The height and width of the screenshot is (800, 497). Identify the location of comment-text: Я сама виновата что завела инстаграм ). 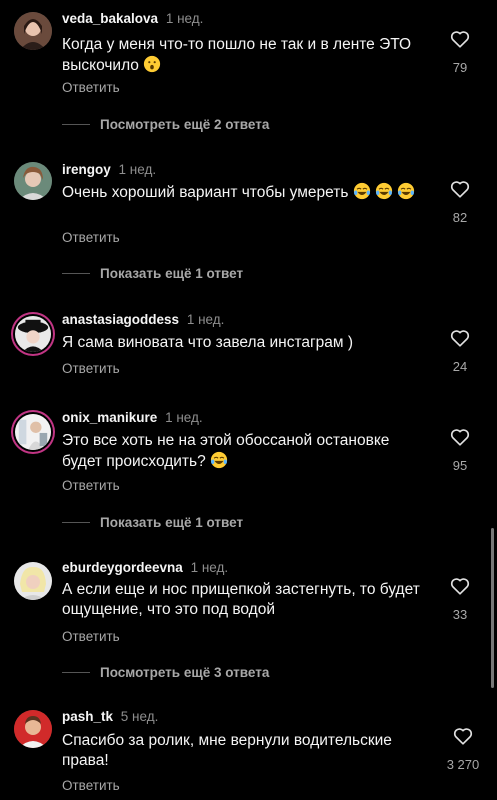
(247, 343).